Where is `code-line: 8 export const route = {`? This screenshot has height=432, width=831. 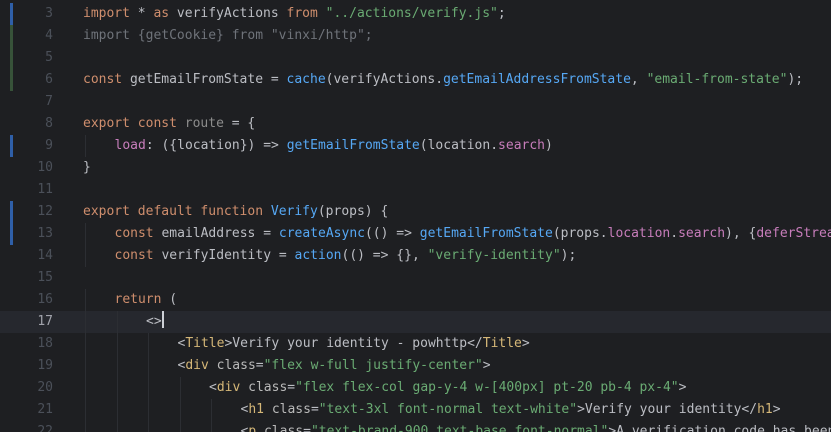
code-line: 8 export const route = { is located at coordinates (415, 124).